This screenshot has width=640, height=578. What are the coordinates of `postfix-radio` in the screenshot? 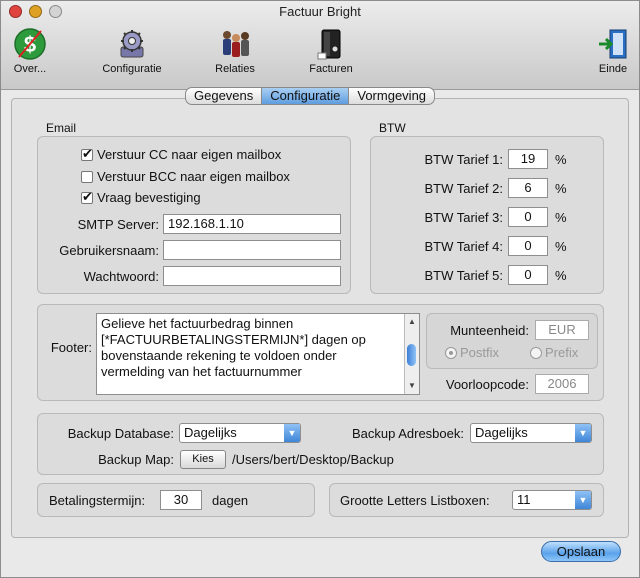 It's located at (451, 353).